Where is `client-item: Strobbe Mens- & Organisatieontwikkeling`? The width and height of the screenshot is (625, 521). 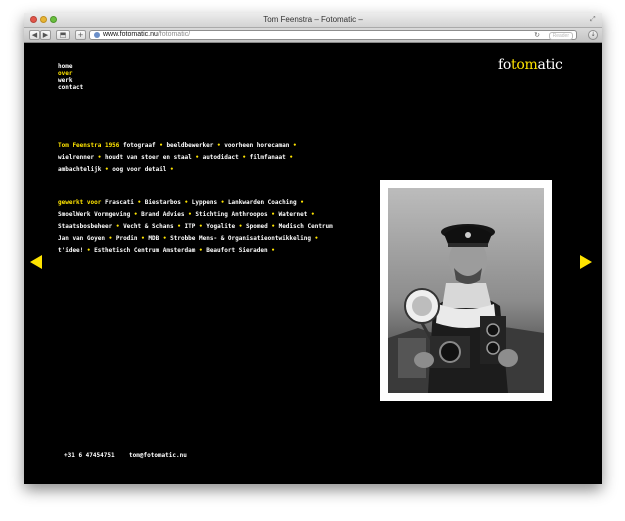 client-item: Strobbe Mens- & Organisatieontwikkeling is located at coordinates (241, 238).